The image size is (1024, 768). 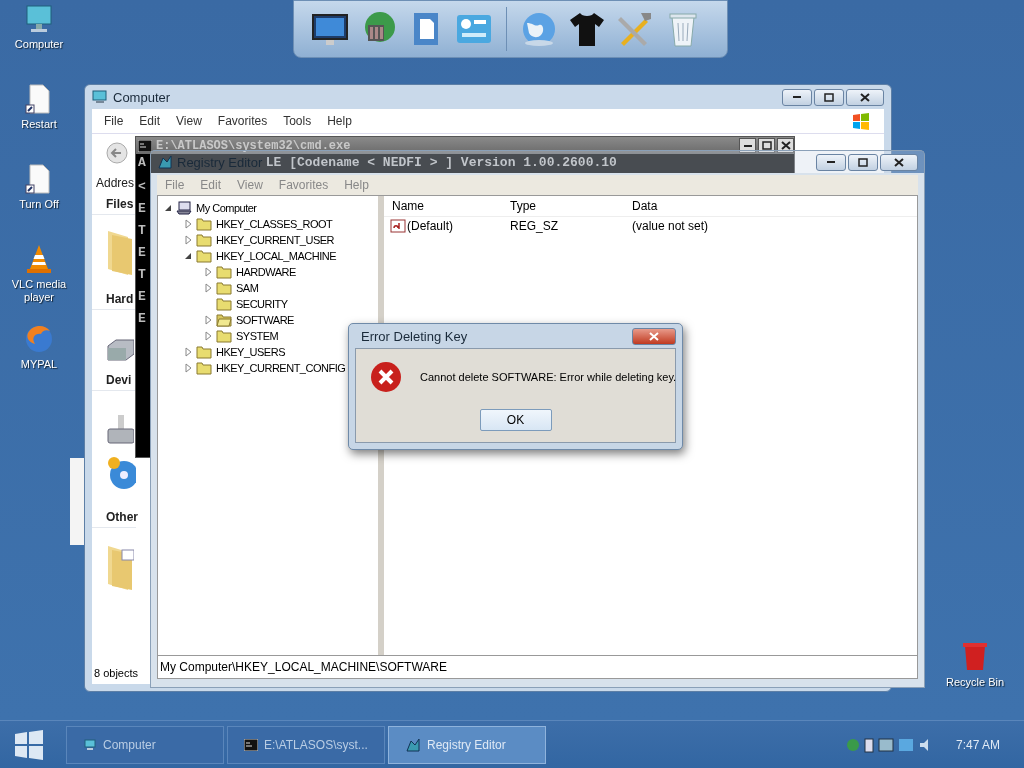 What do you see at coordinates (189, 121) in the screenshot?
I see `menu-item: View` at bounding box center [189, 121].